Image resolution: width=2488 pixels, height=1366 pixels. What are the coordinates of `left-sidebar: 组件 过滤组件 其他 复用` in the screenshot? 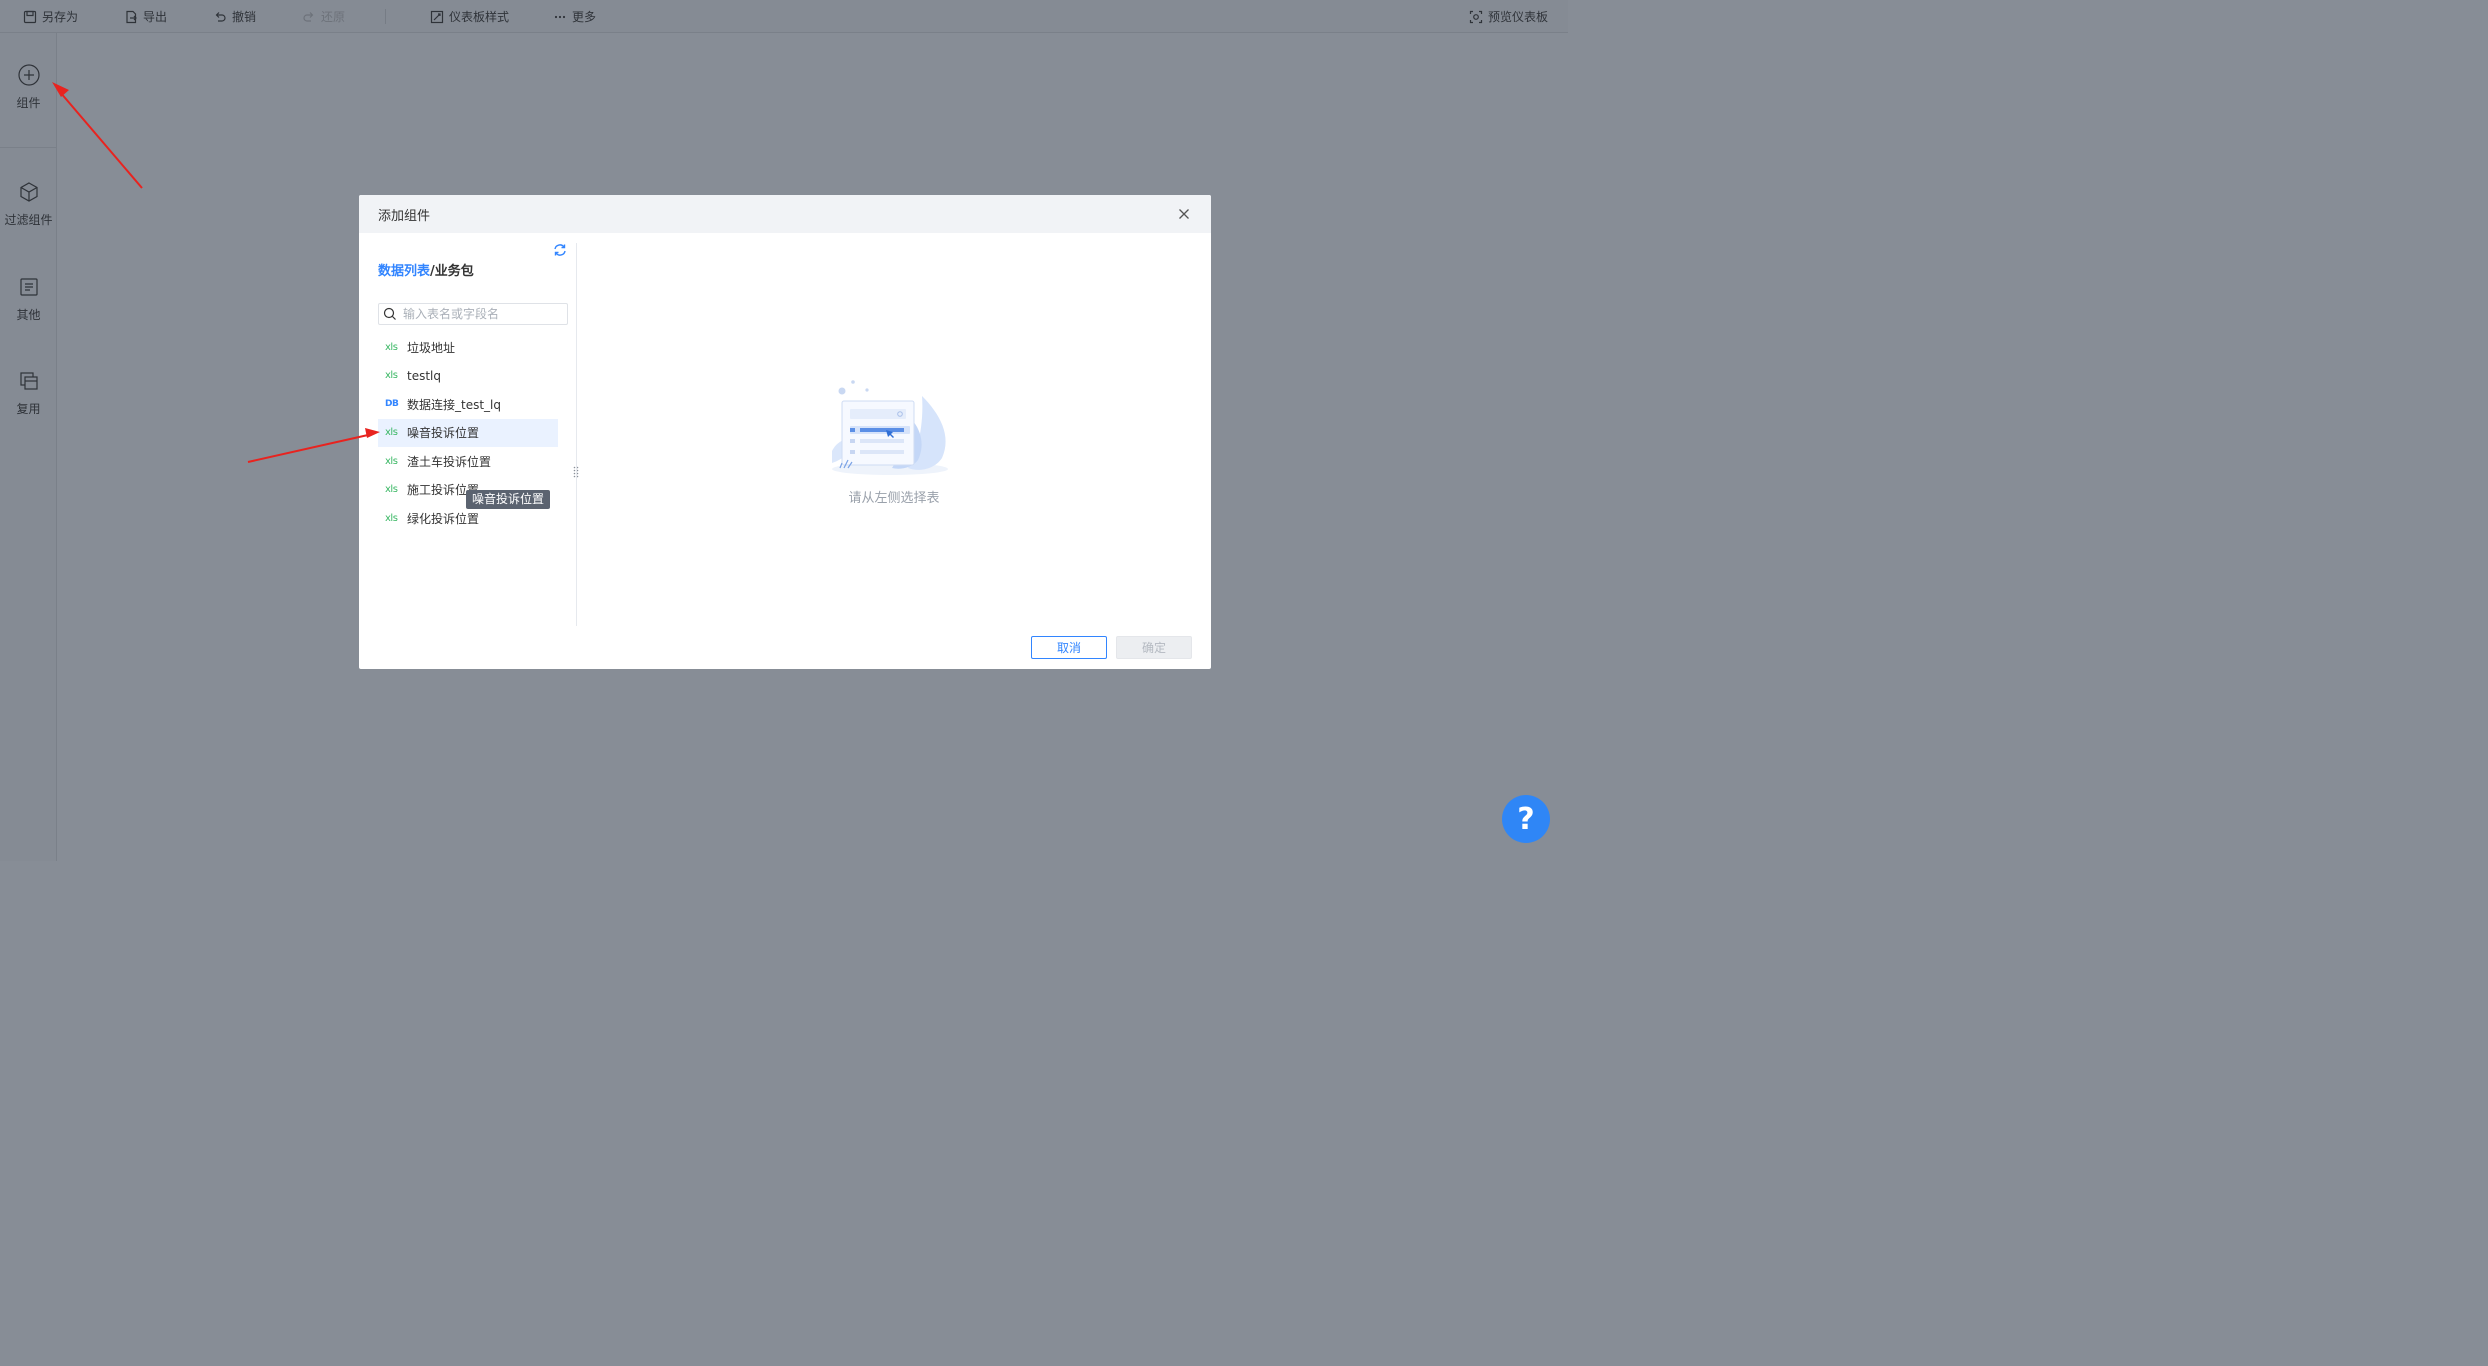 It's located at (28, 447).